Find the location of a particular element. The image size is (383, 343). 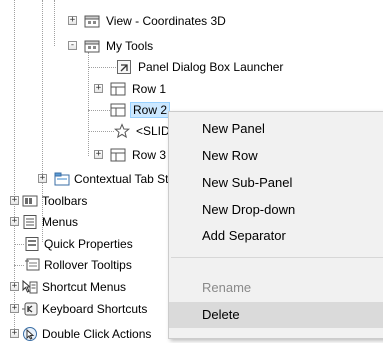

menu-item-add-separator: Add Separator is located at coordinates (276, 236).